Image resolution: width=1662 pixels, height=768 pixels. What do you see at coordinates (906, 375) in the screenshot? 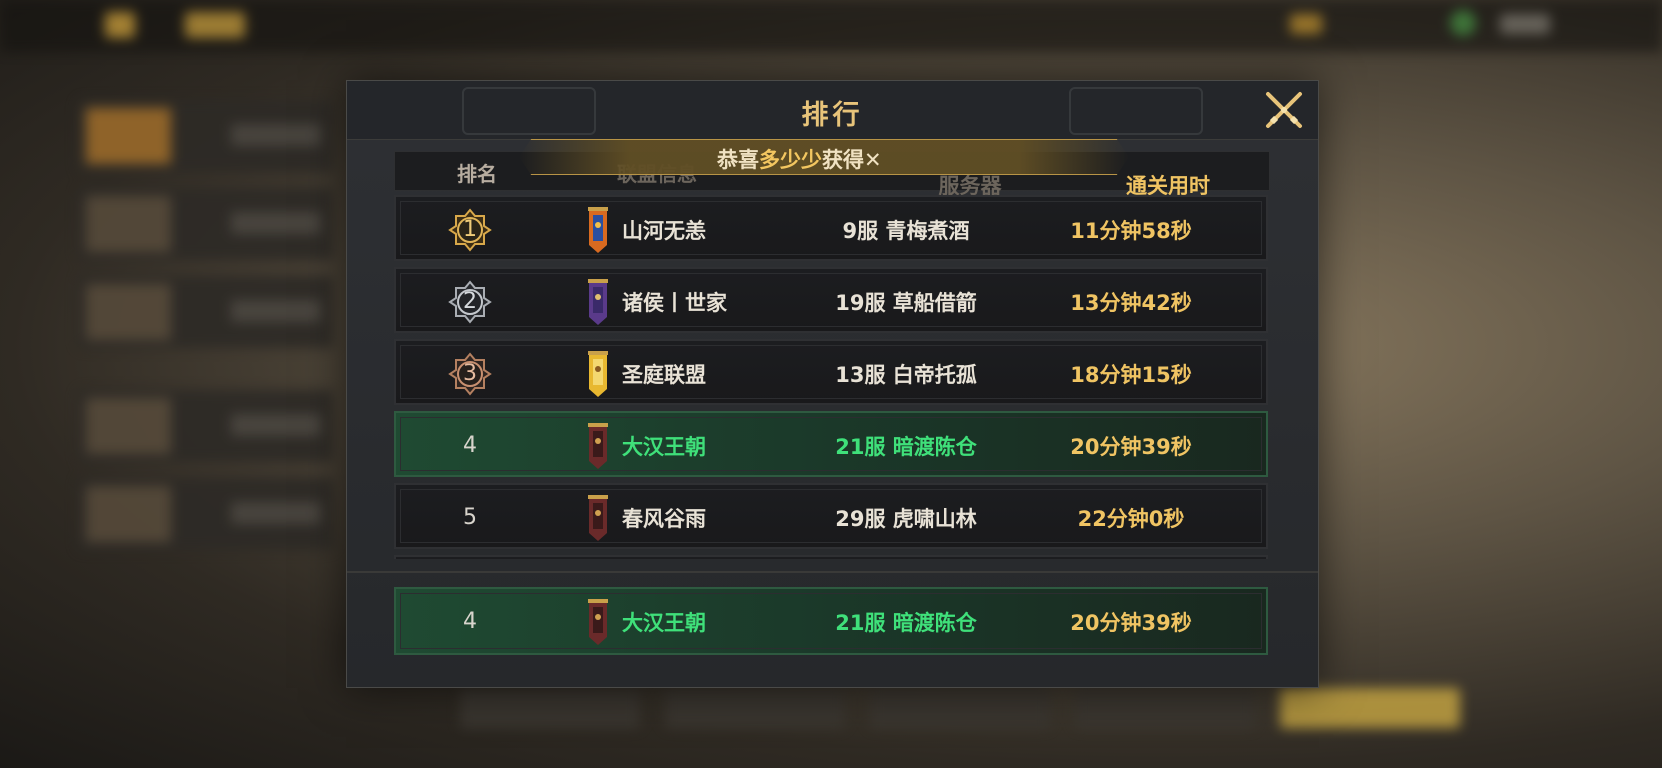
I see `server-name: 13服 白帝托孤` at bounding box center [906, 375].